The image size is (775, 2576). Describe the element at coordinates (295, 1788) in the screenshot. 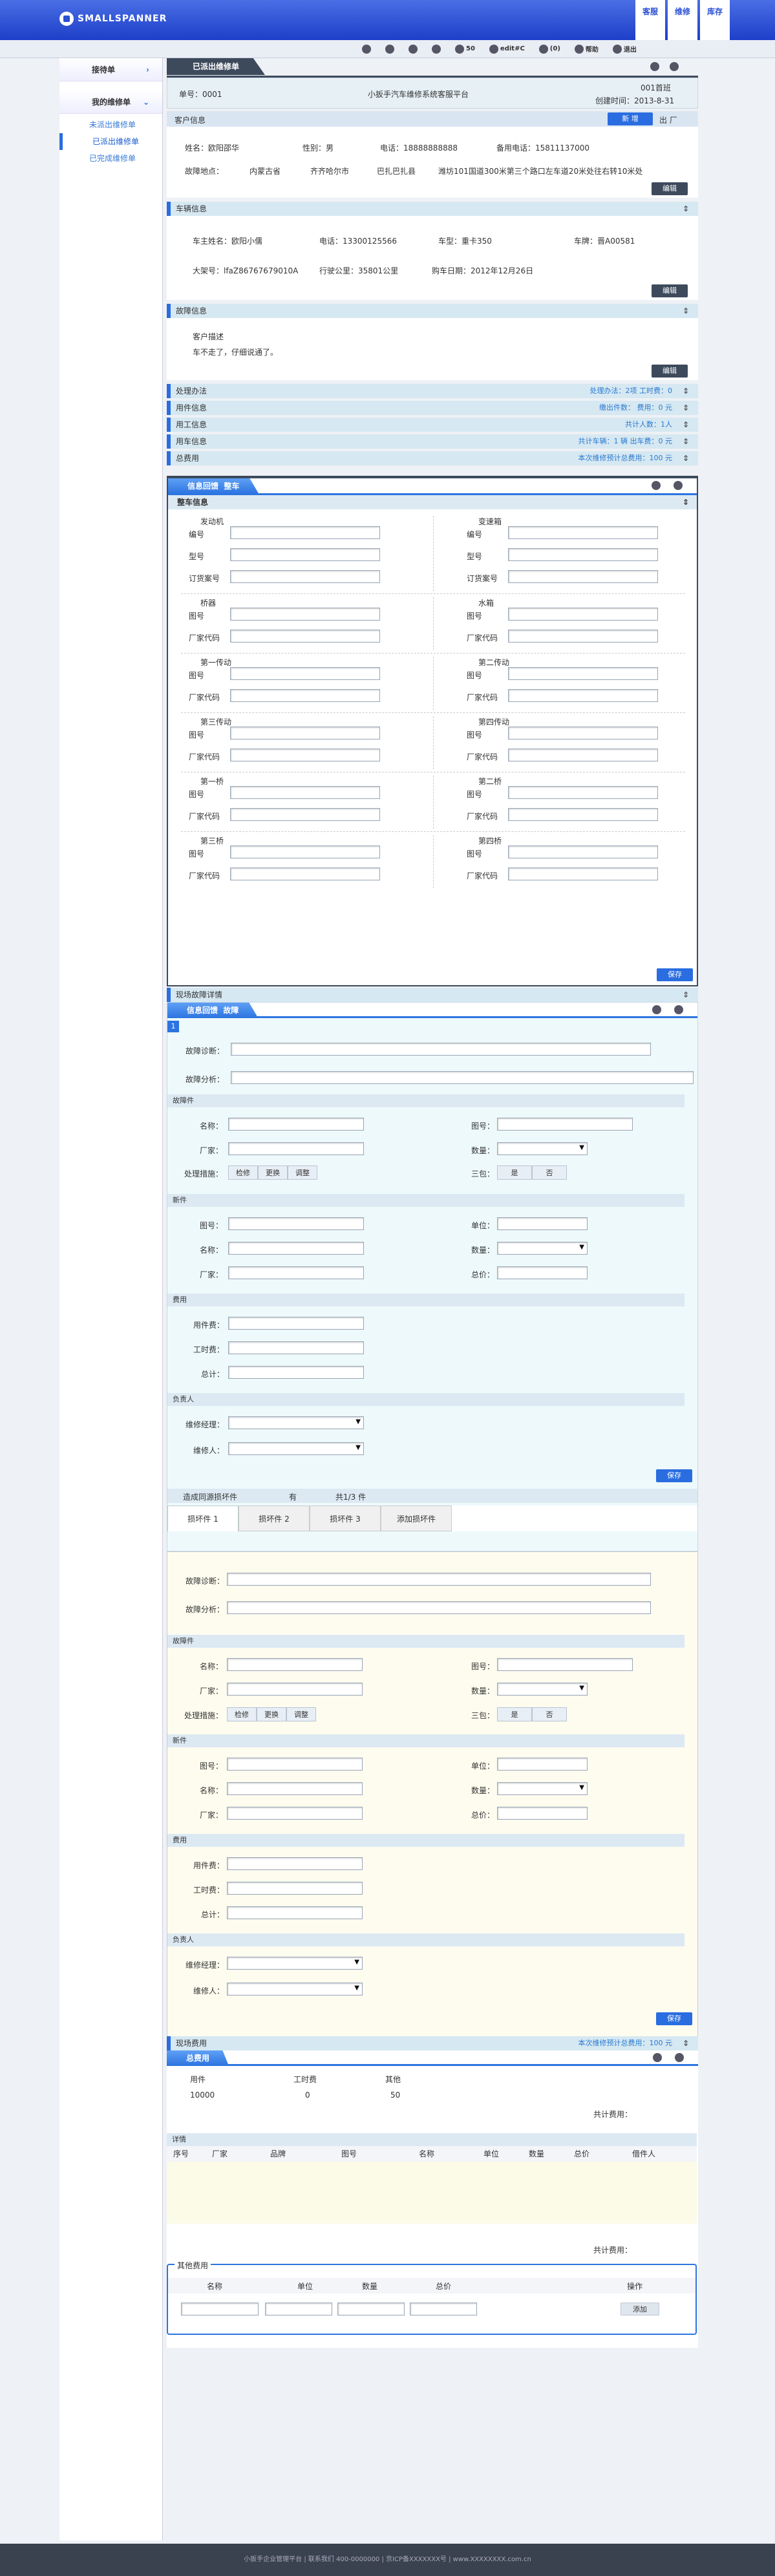

I see `dmg-new-name-input` at that location.